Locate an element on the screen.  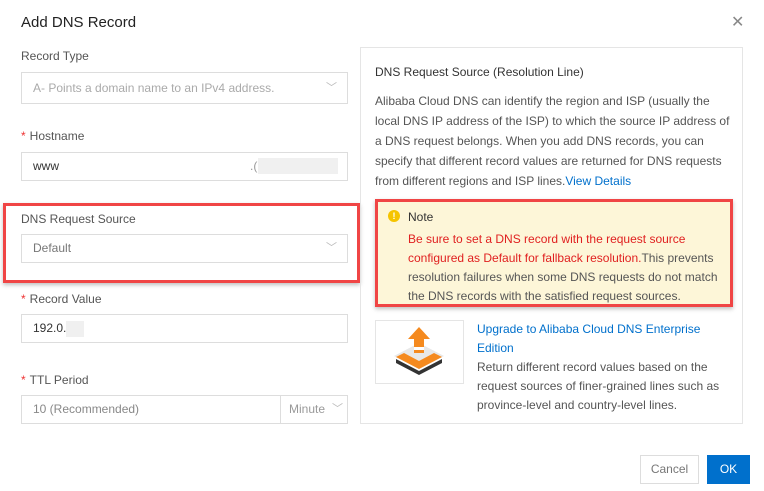
redacted-ip is located at coordinates (75, 328).